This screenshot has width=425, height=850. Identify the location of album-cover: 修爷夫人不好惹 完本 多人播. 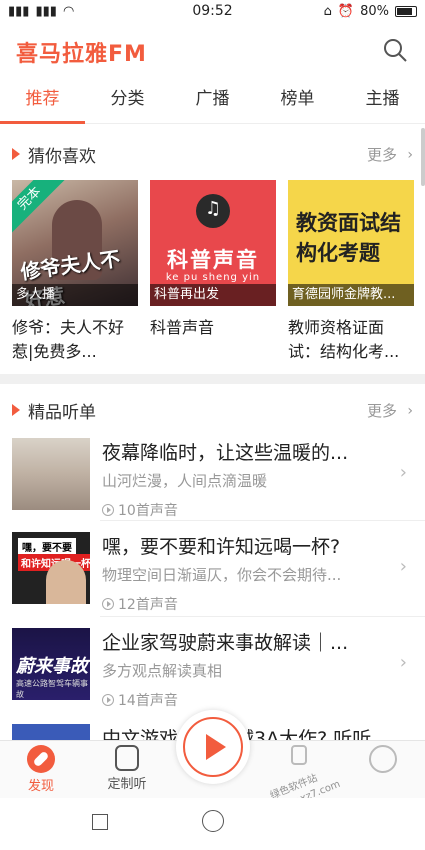
(75, 243).